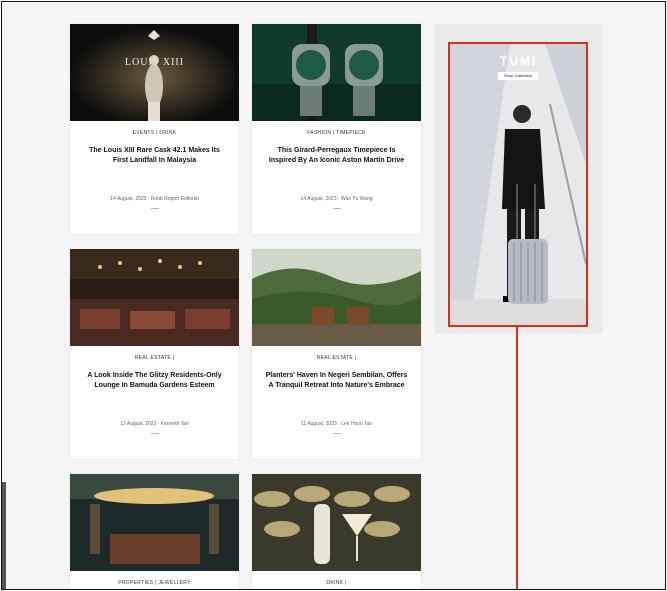  What do you see at coordinates (154, 424) in the screenshot?
I see `article-meta: 12 August, 2023 · Kenneth Tan` at bounding box center [154, 424].